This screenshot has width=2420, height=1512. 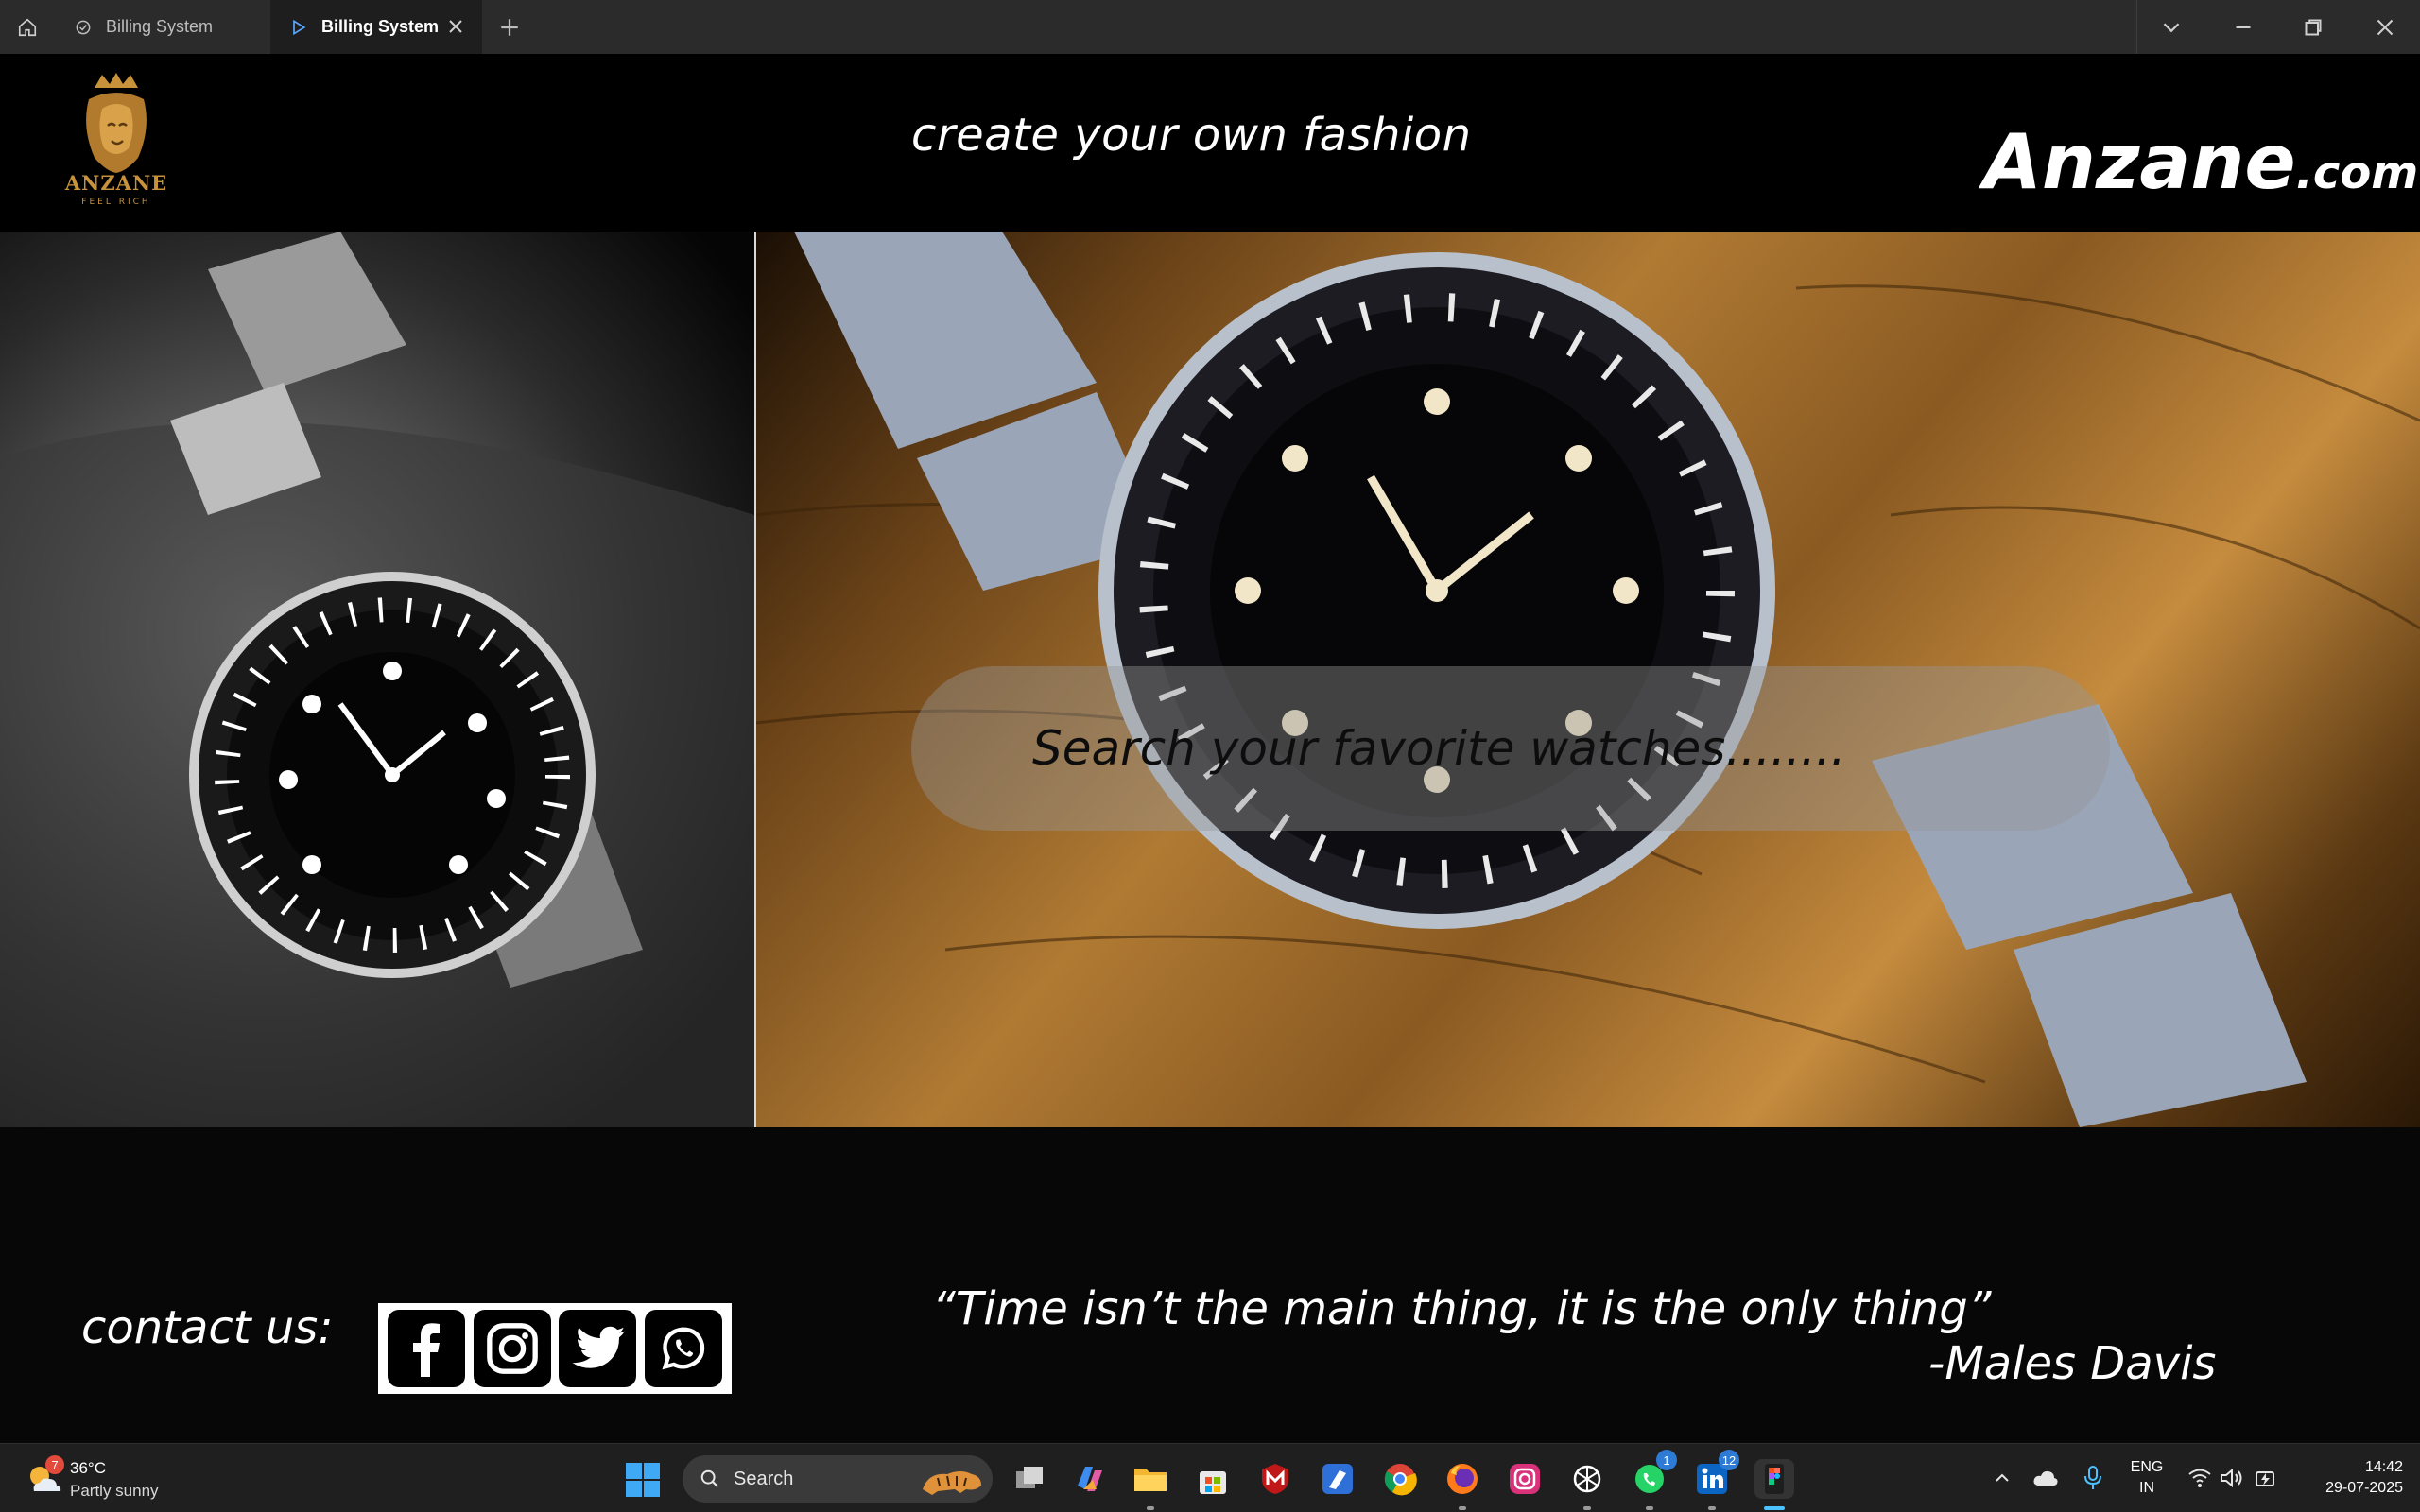 I want to click on titlebar-divider, so click(x=2136, y=27).